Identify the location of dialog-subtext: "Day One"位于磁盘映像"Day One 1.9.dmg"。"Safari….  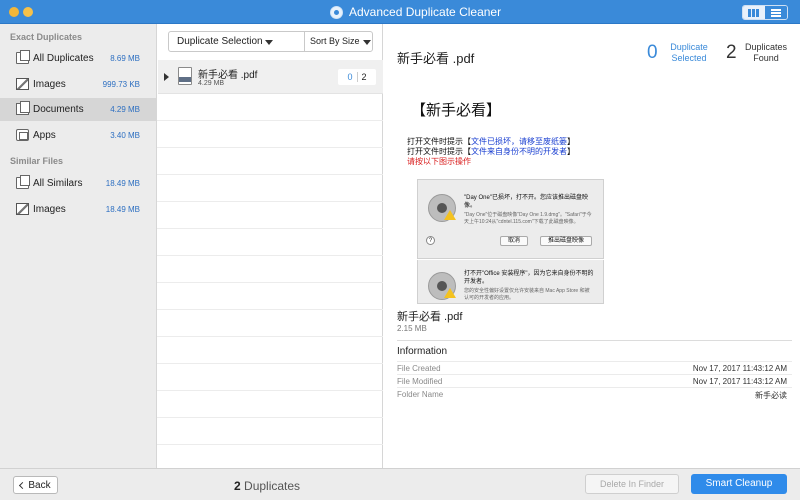
(528, 218).